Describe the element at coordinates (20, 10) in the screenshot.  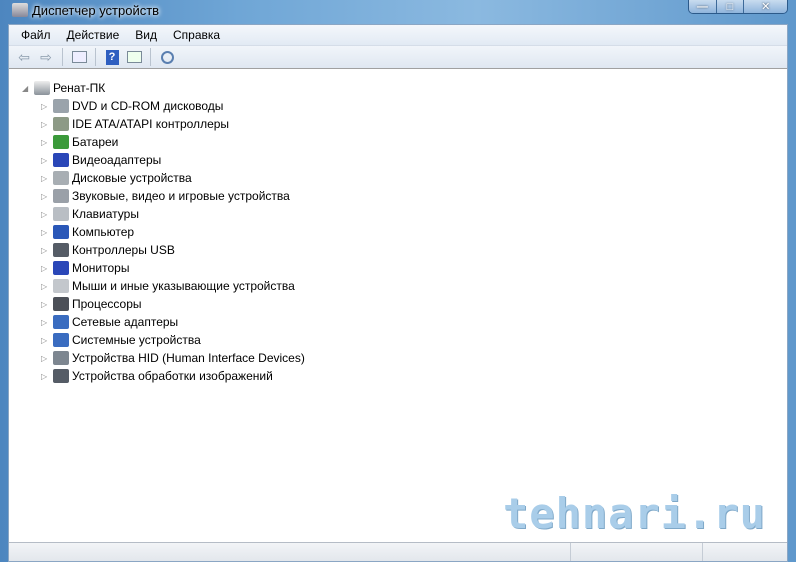
I see `device-manager-icon` at that location.